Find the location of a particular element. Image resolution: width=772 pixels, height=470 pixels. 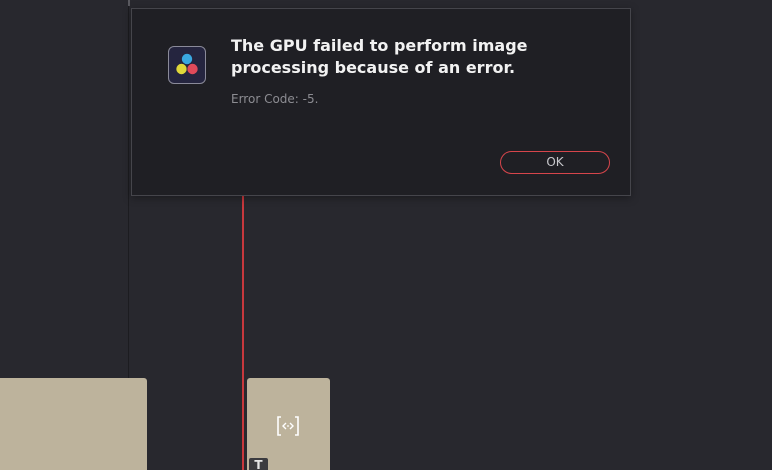

timeline-clip-left is located at coordinates (73, 424).